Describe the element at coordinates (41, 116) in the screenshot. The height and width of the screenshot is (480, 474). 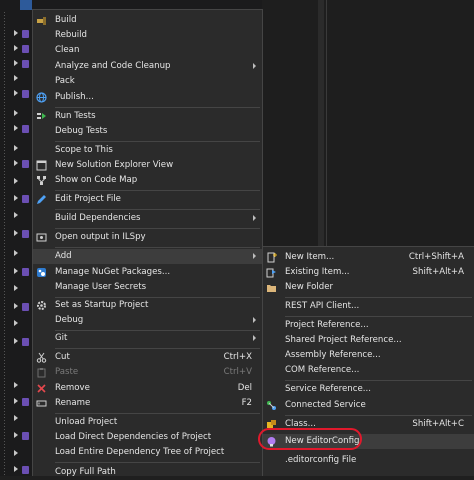
I see `run-tests-icon` at that location.